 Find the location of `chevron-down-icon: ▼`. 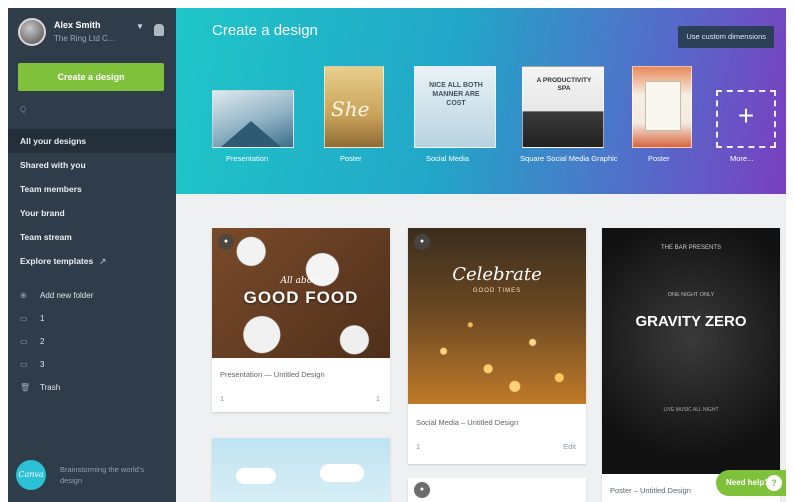

chevron-down-icon: ▼ is located at coordinates (140, 26).